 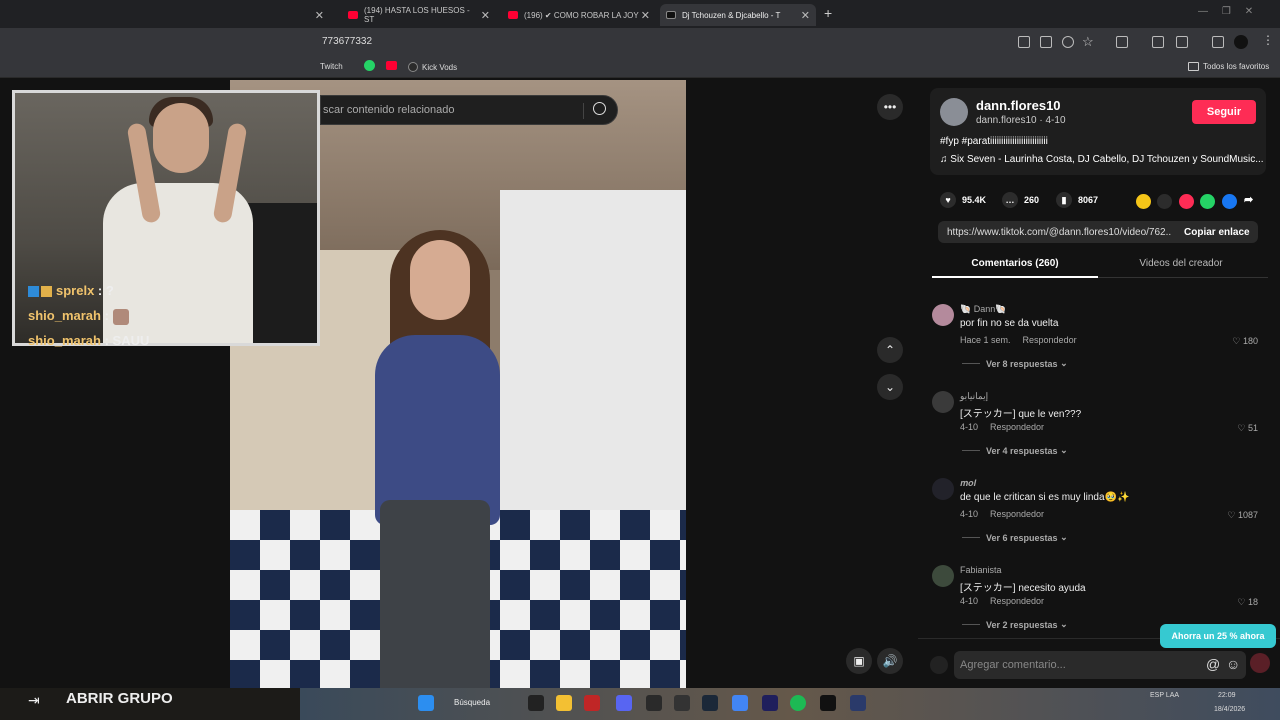 What do you see at coordinates (599, 108) in the screenshot?
I see `search-icon` at bounding box center [599, 108].